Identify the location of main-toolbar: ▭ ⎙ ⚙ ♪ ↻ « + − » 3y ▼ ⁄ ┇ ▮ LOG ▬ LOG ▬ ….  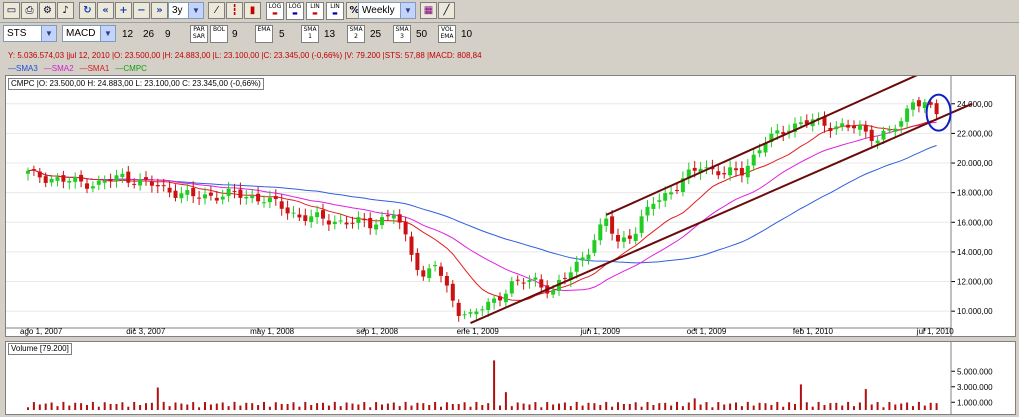
(509, 11).